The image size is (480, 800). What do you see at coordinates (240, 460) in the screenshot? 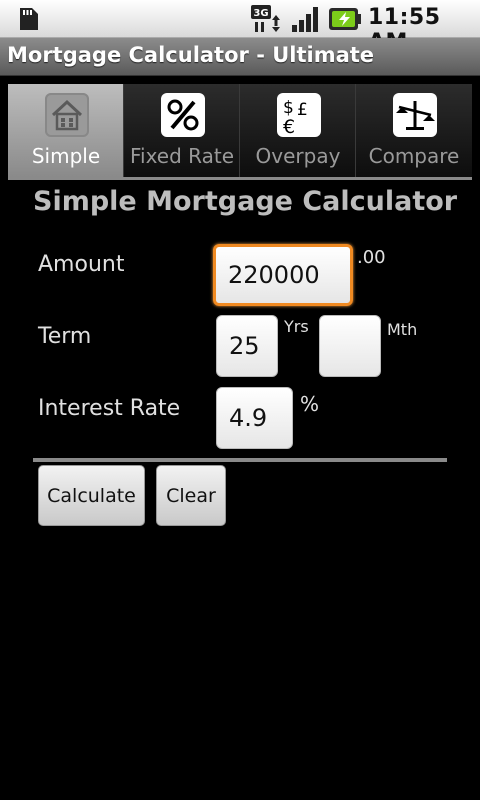
I see `divider` at bounding box center [240, 460].